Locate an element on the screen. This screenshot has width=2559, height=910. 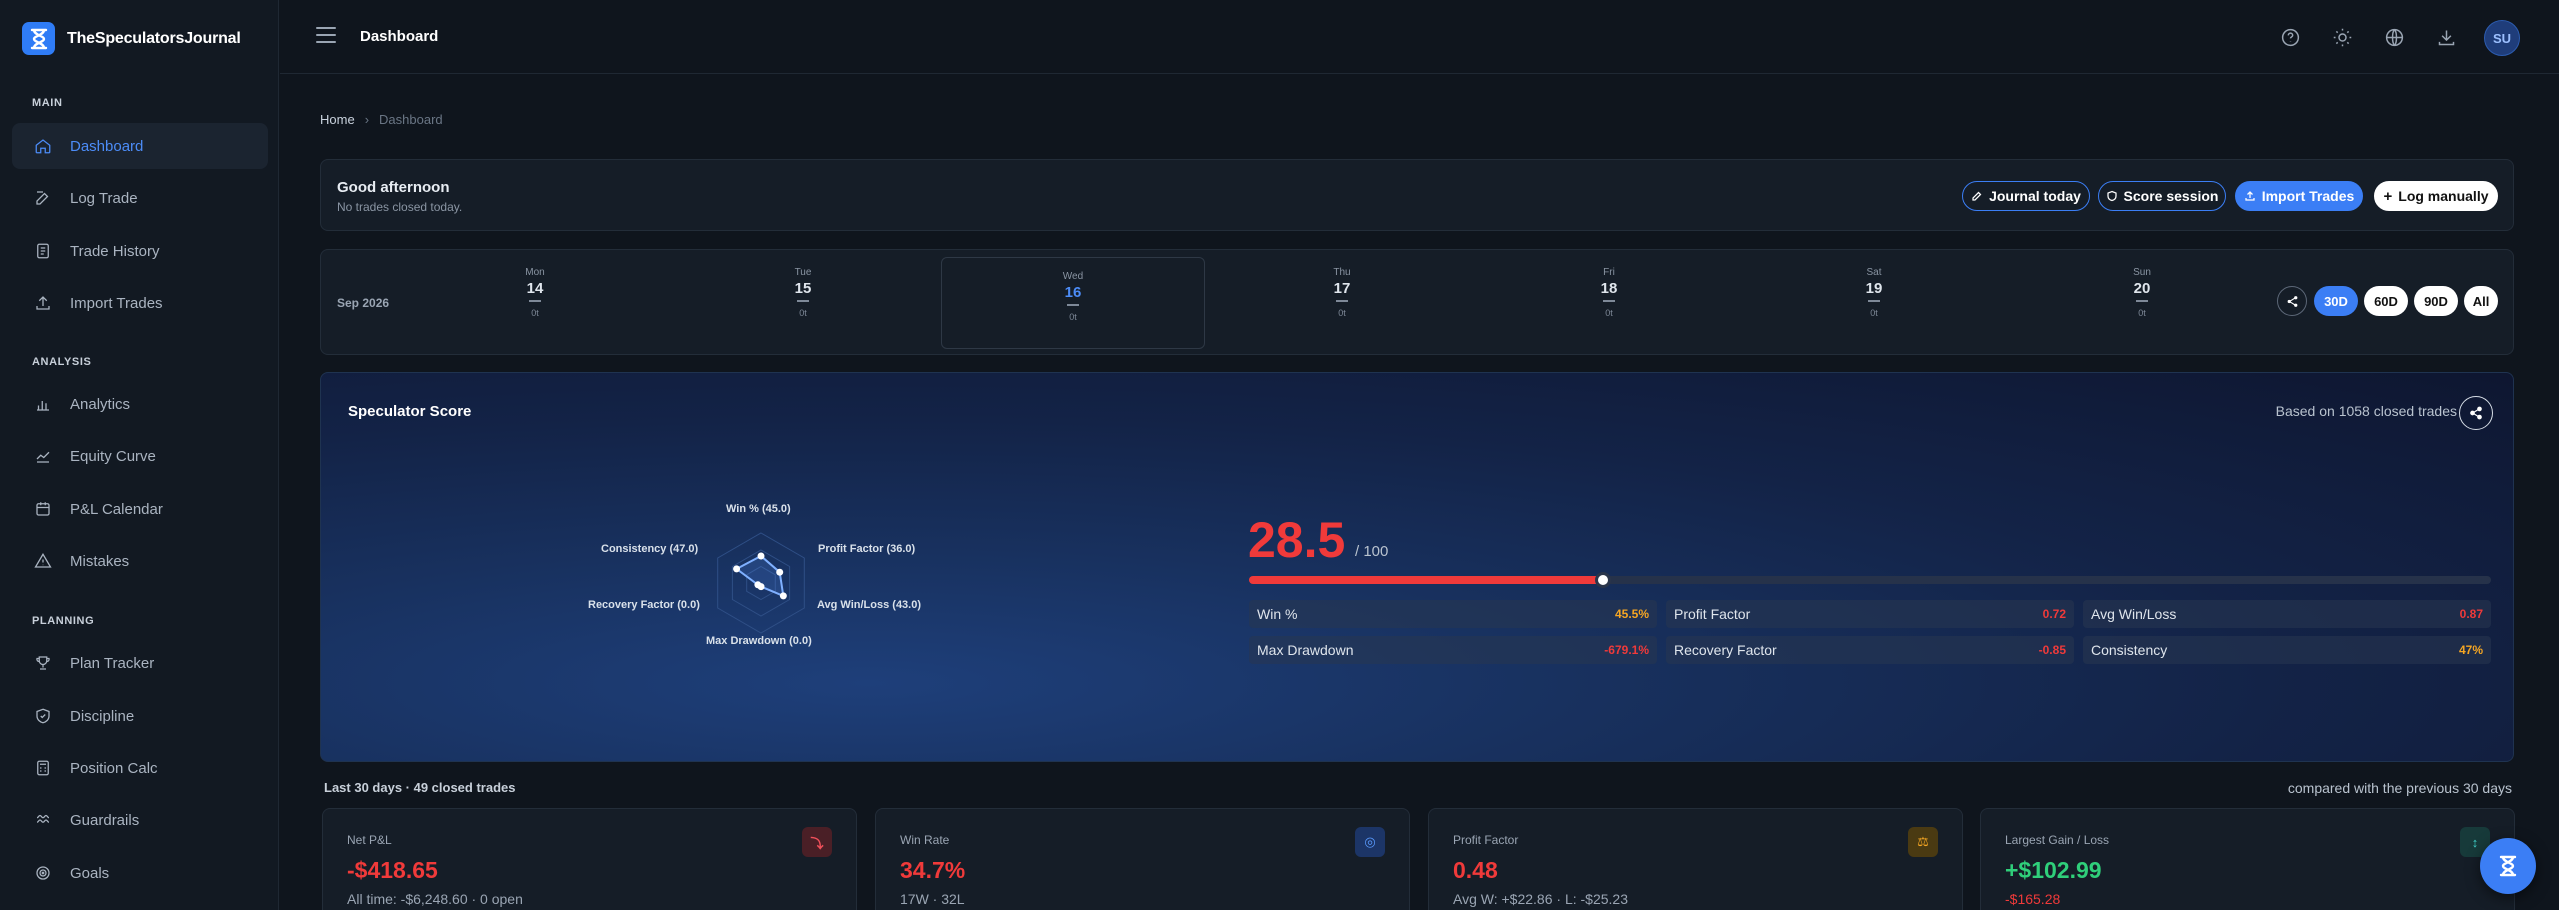
sidebar-item-plan-tracker: Plan Tracker is located at coordinates (140, 663).